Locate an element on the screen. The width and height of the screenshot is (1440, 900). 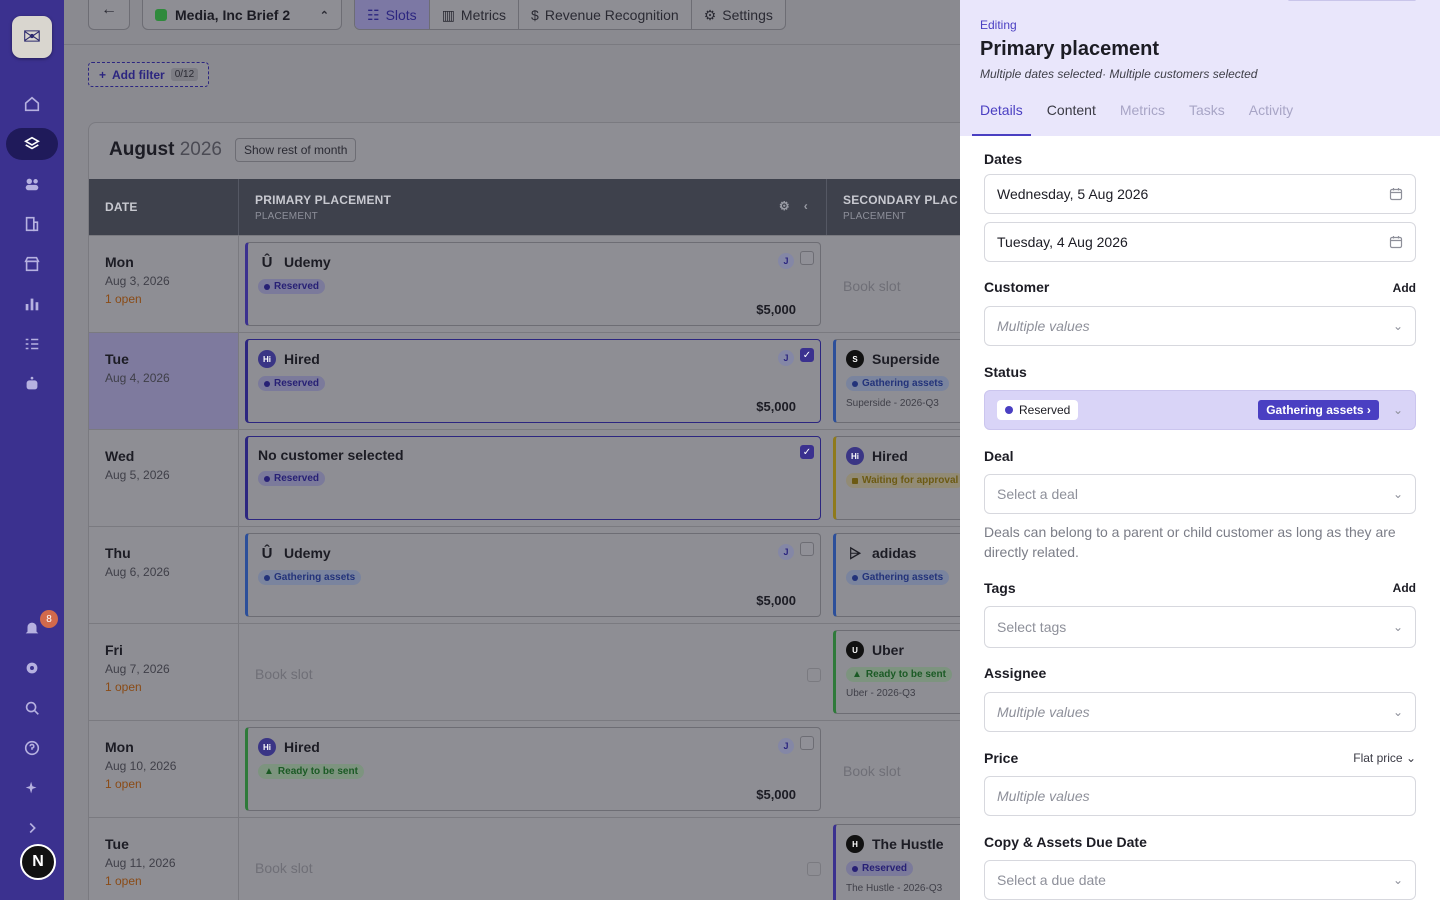
date-field-1: Wednesday, 5 Aug 2026 is located at coordinates (1200, 194).